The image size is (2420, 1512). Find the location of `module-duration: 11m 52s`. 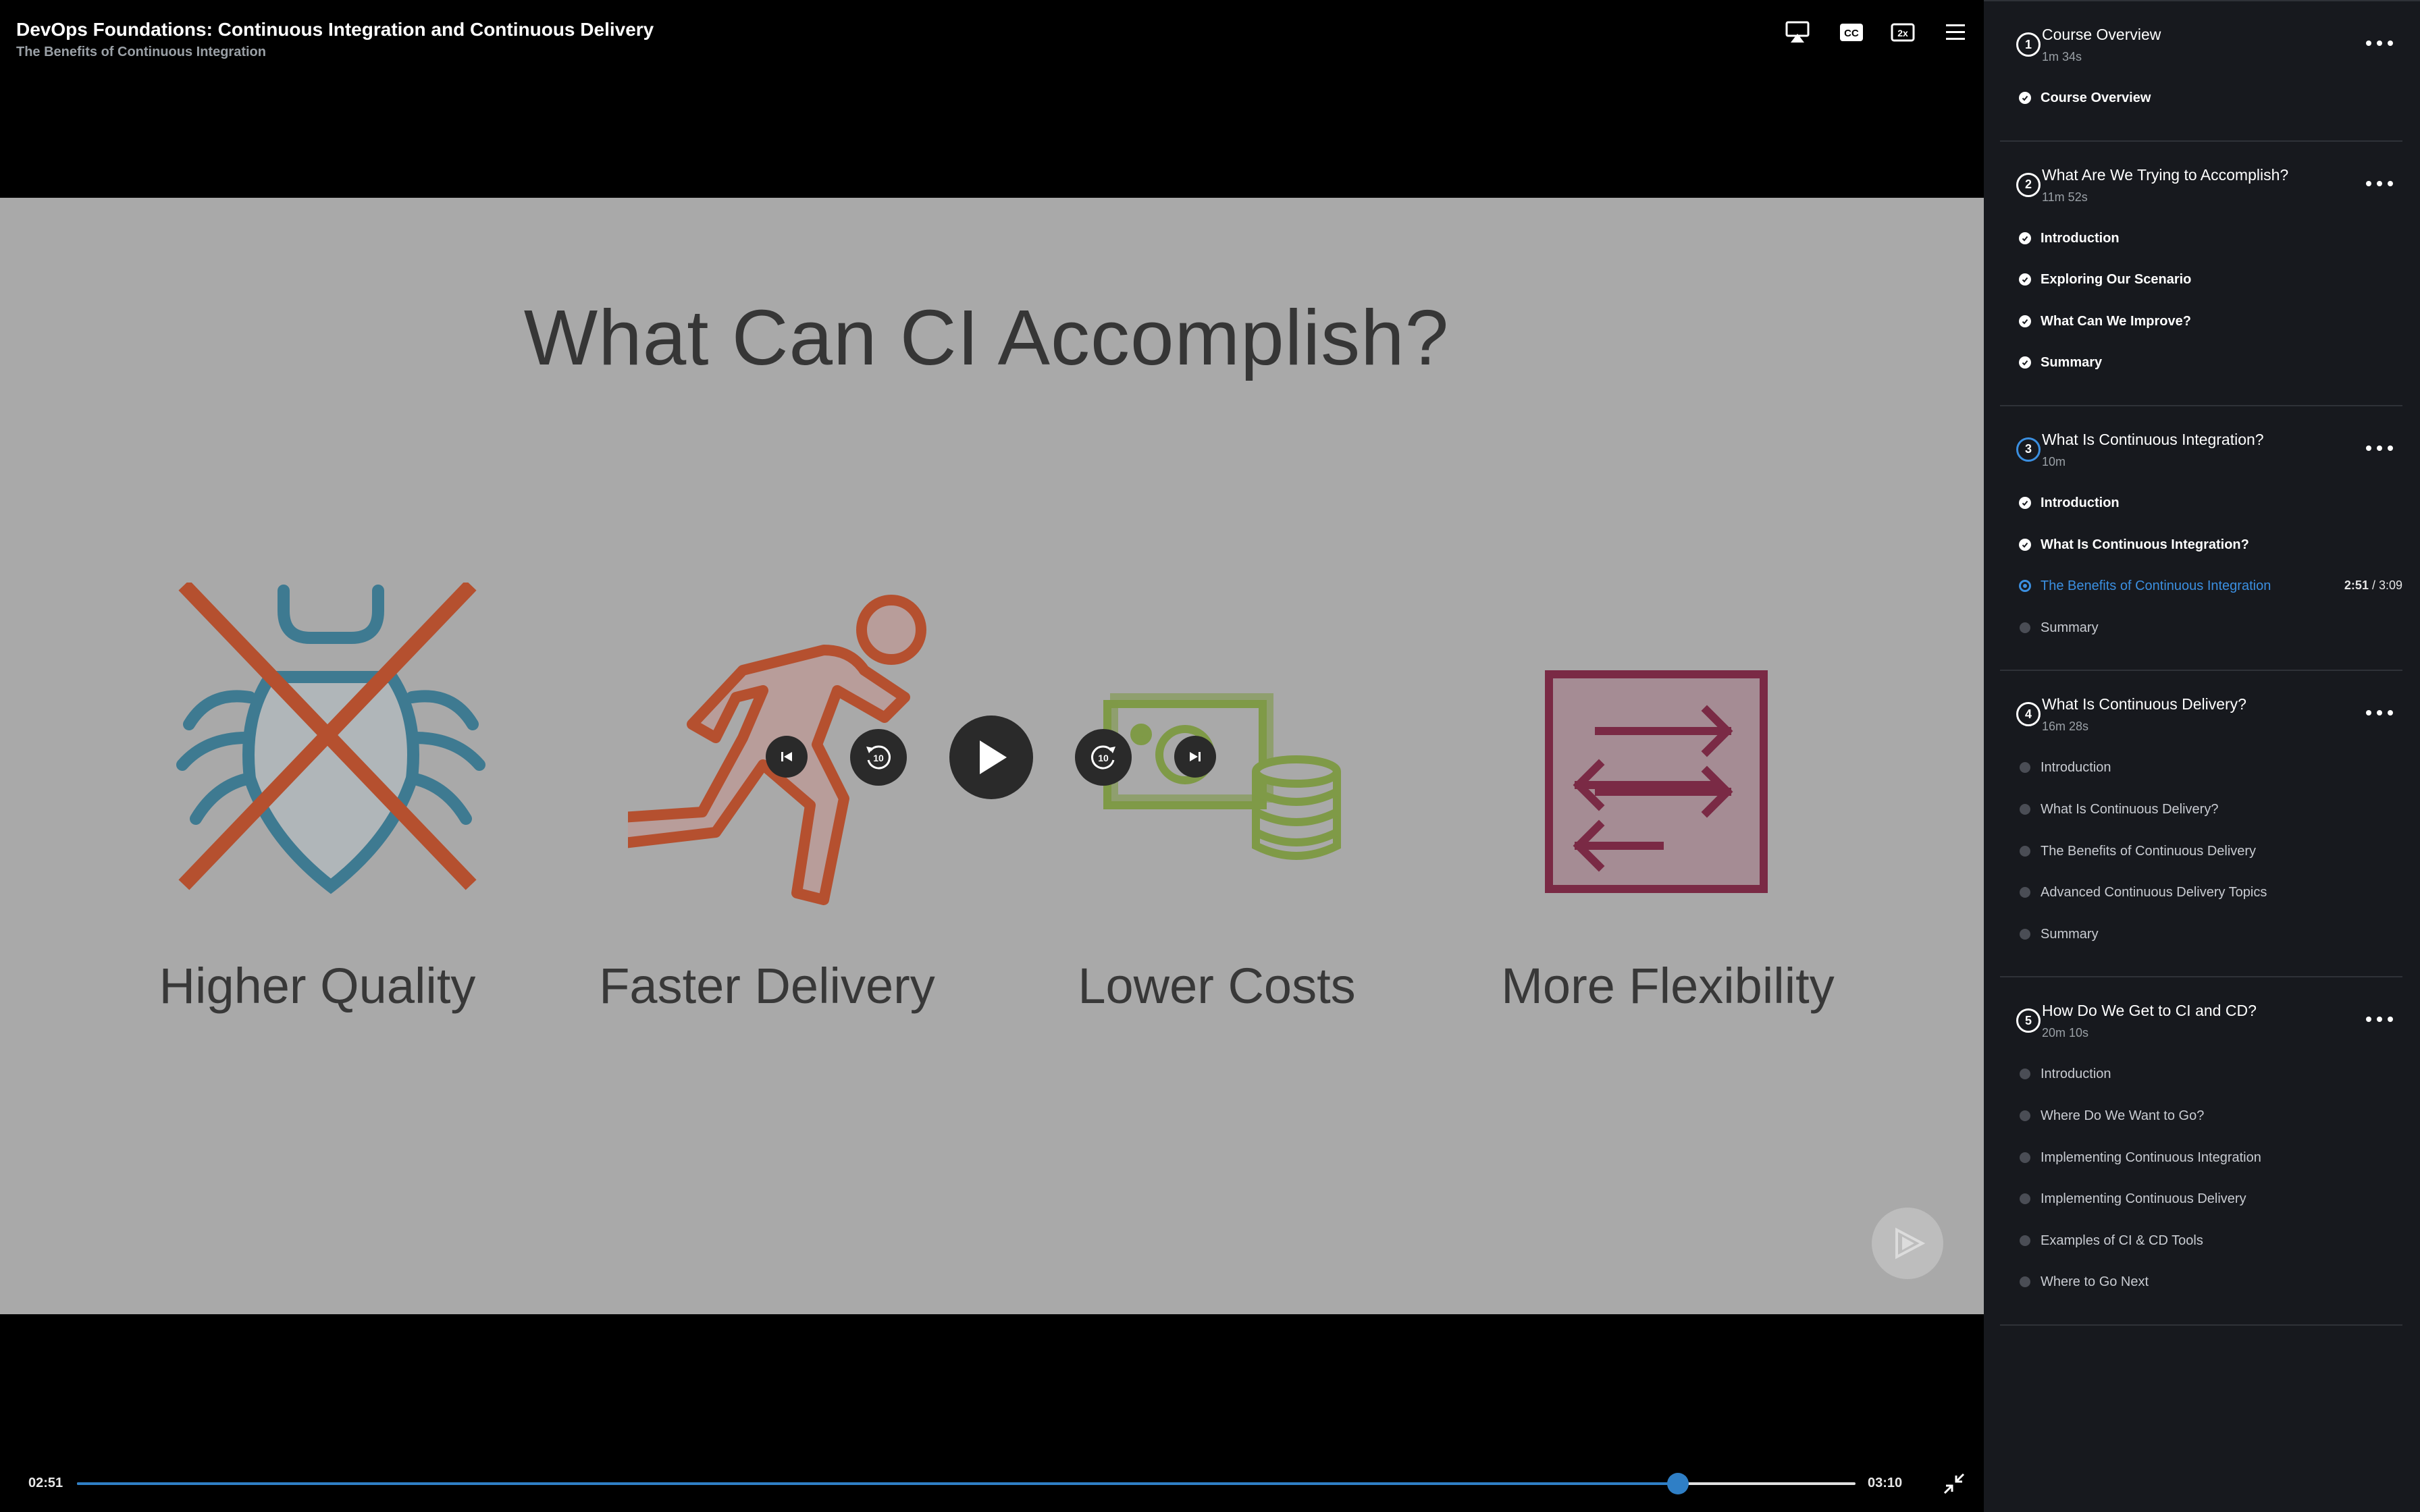

module-duration: 11m 52s is located at coordinates (2065, 197).